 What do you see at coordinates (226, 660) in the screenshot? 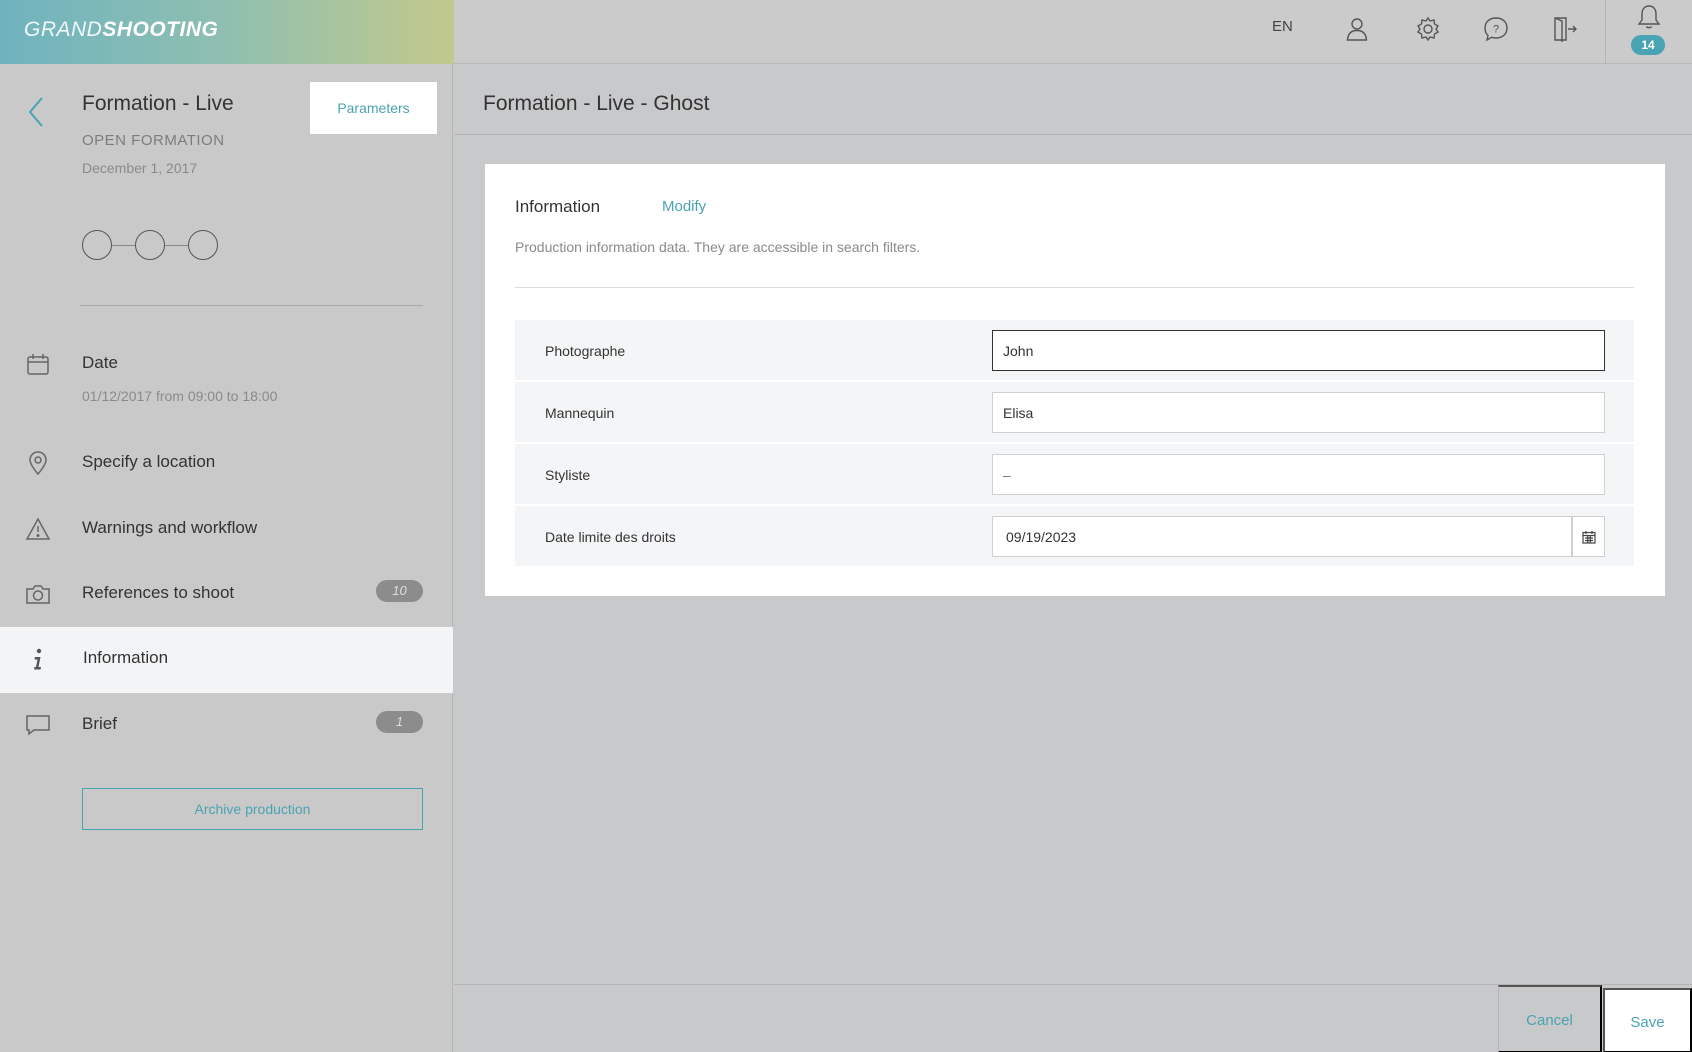
I see `sidebar-item-information: Information` at bounding box center [226, 660].